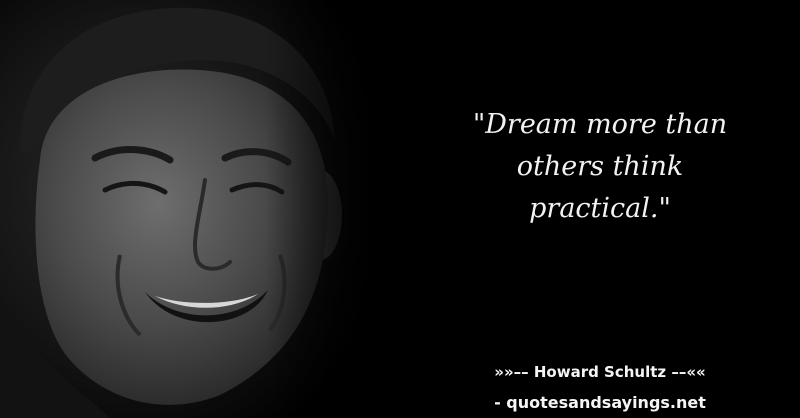 The height and width of the screenshot is (418, 800). What do you see at coordinates (600, 208) in the screenshot?
I see `quote-line: practical."` at bounding box center [600, 208].